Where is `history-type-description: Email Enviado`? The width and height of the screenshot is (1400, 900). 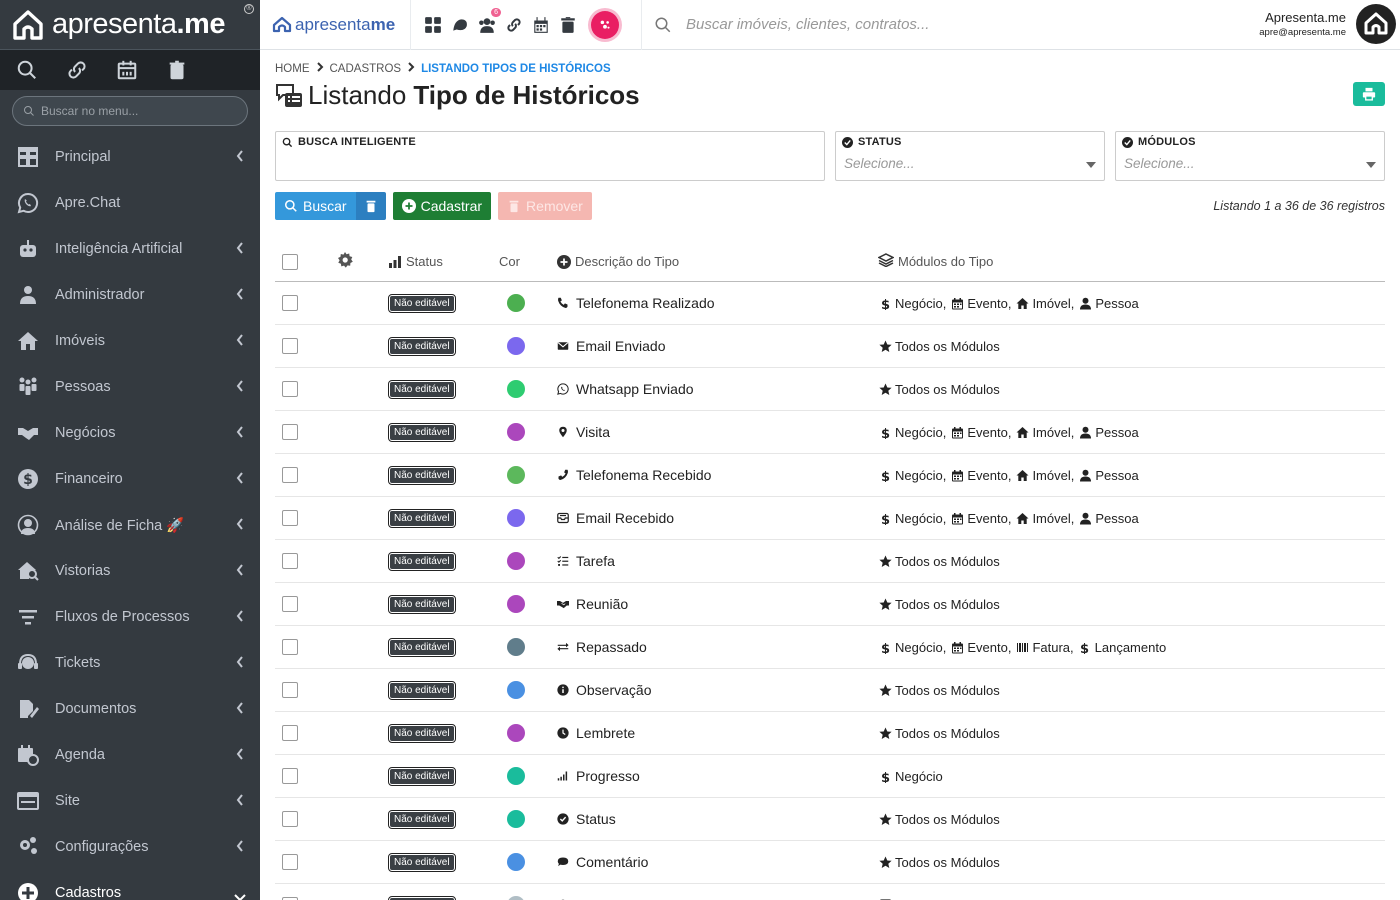 history-type-description: Email Enviado is located at coordinates (621, 346).